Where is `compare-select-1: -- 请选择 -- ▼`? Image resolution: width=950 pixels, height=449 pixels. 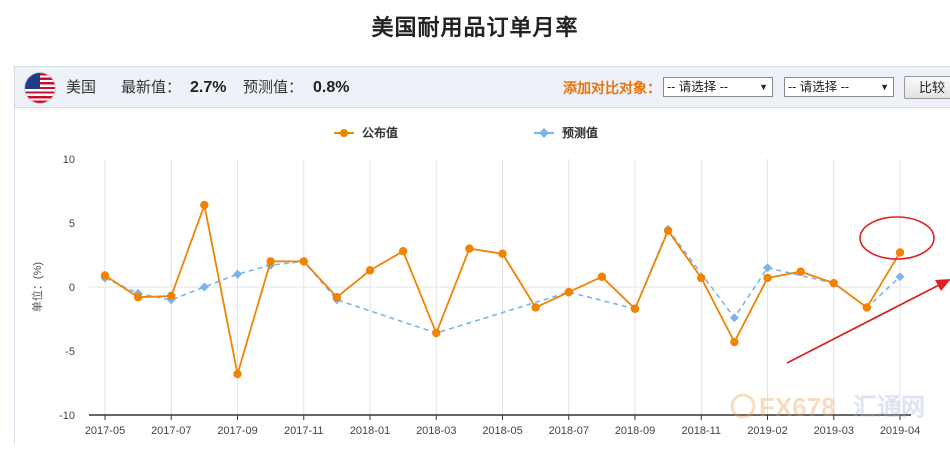 compare-select-1: -- 请选择 -- ▼ is located at coordinates (718, 87).